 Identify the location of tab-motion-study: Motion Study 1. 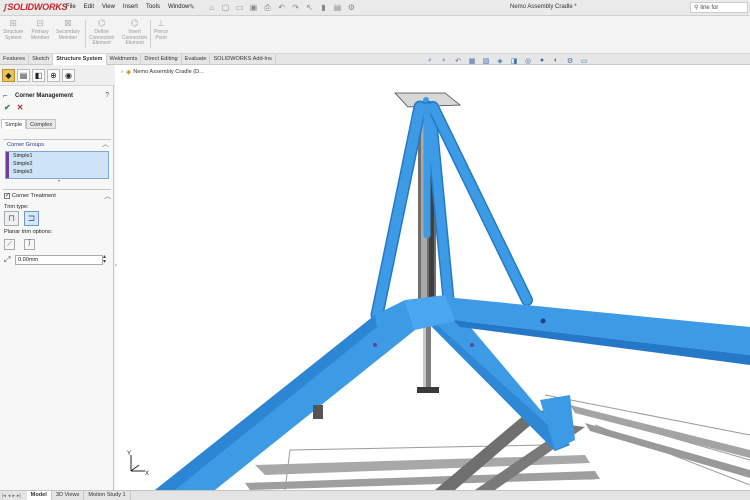
(107, 495).